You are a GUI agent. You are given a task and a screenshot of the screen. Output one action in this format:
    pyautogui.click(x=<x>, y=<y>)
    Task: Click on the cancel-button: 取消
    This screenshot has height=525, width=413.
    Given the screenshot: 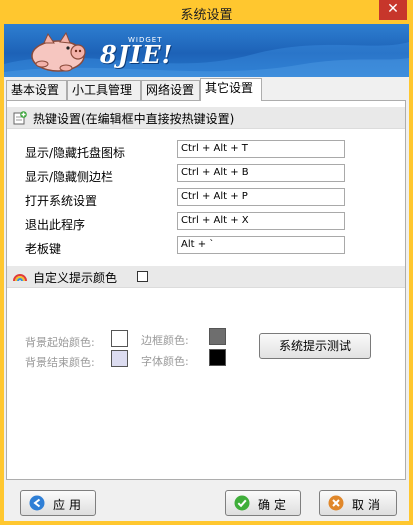 What is the action you would take?
    pyautogui.click(x=358, y=503)
    